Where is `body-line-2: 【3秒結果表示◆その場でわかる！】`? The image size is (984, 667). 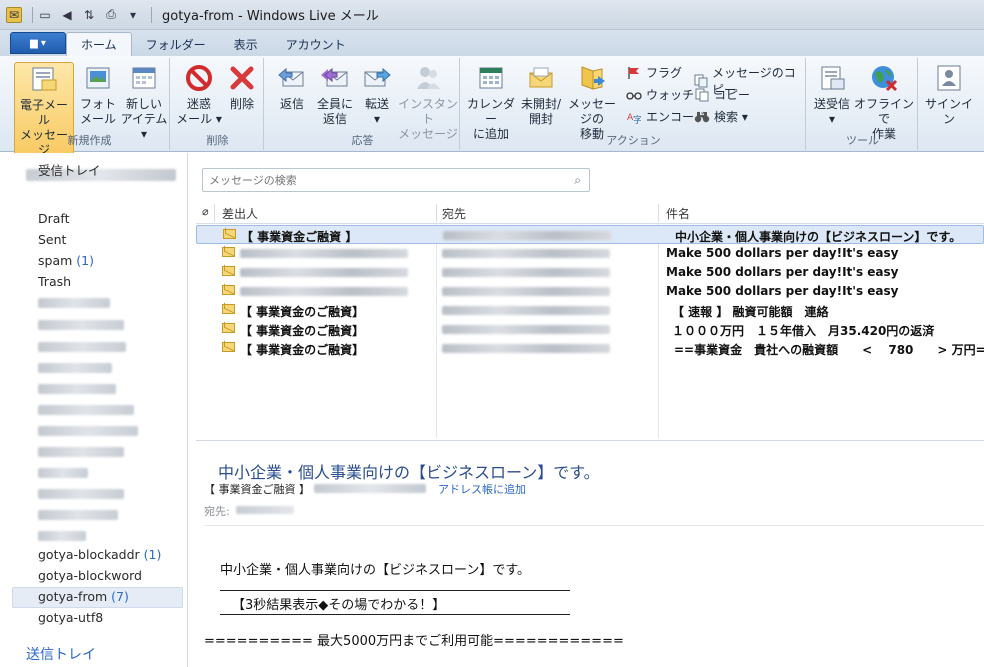
body-line-2: 【3秒結果表示◆その場でわかる！】 is located at coordinates (339, 605).